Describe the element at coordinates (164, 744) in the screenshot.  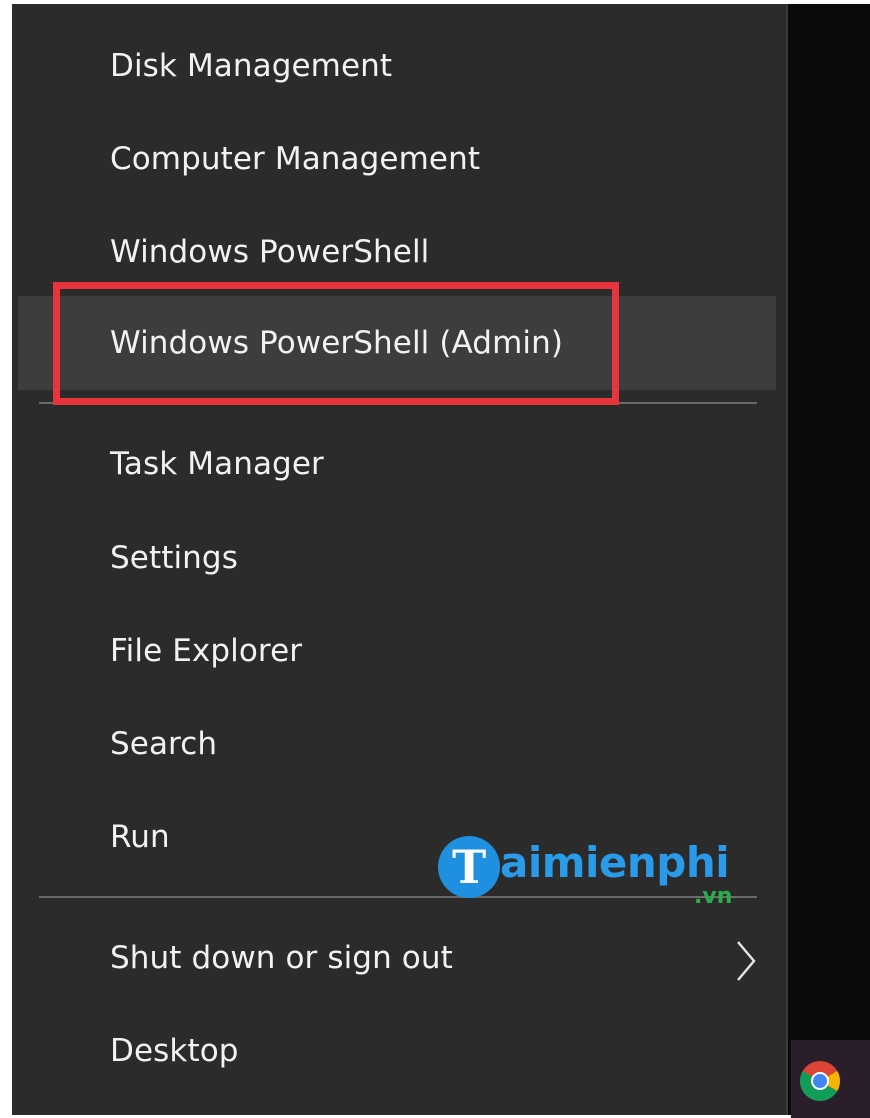
I see `menu-item-label: Search` at that location.